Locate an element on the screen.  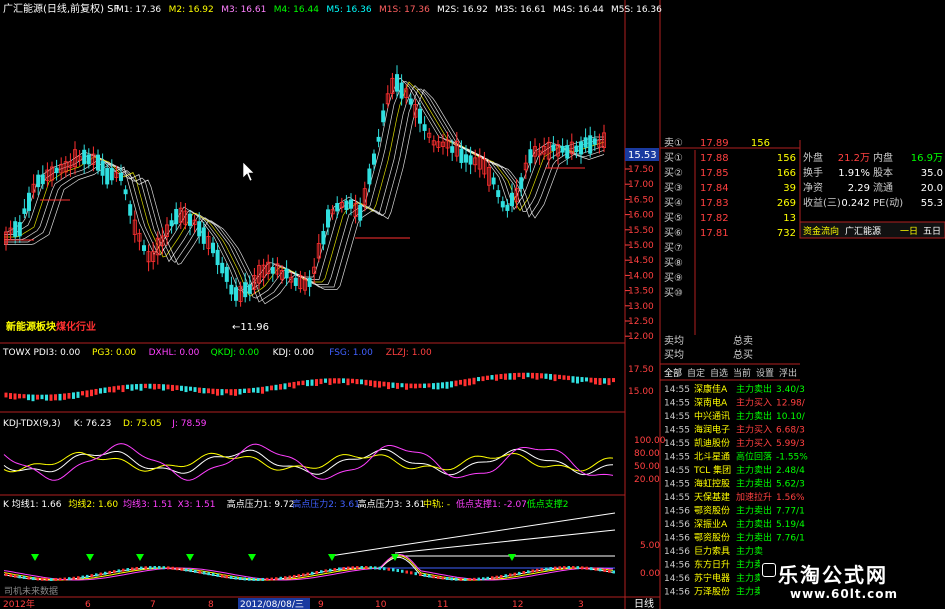
indicator1-axis: 17.50 15.00 is located at coordinates (641, 381).